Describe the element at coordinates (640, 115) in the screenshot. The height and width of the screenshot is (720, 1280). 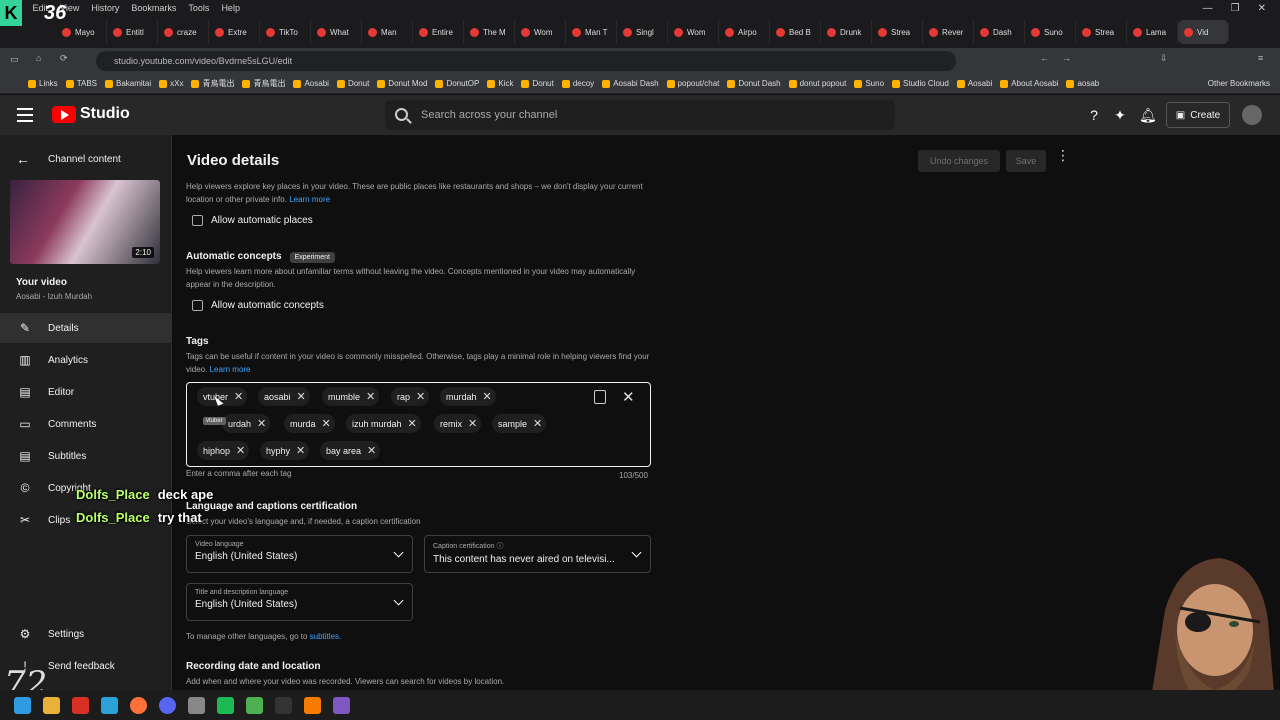
I see `search-input: Search across your channel` at that location.